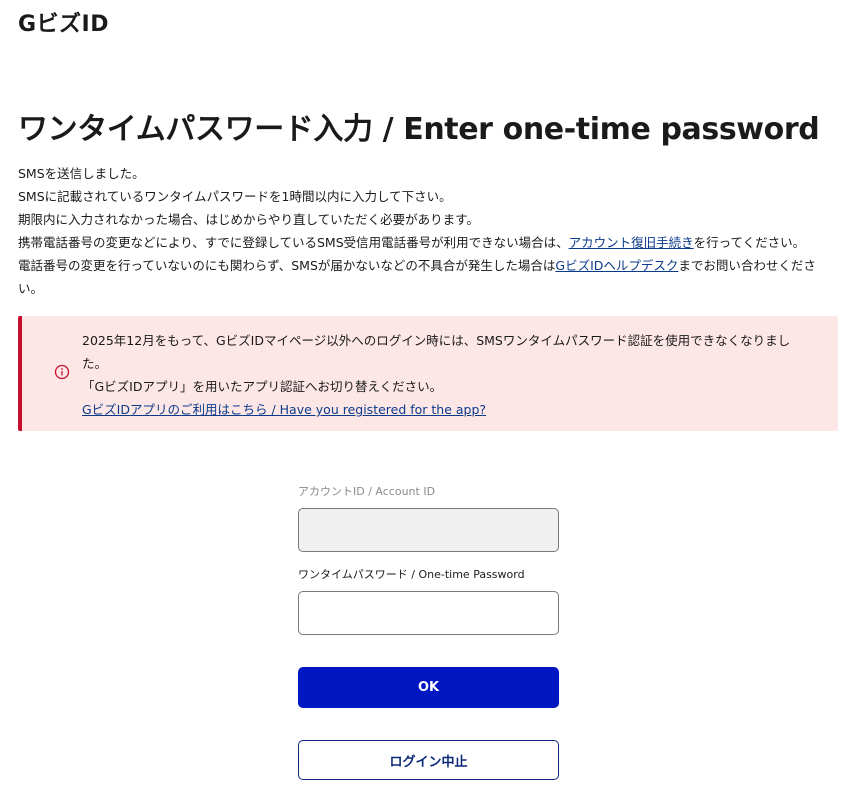 The image size is (855, 796). I want to click on intro-text-segment: を行ってください。, so click(749, 242).